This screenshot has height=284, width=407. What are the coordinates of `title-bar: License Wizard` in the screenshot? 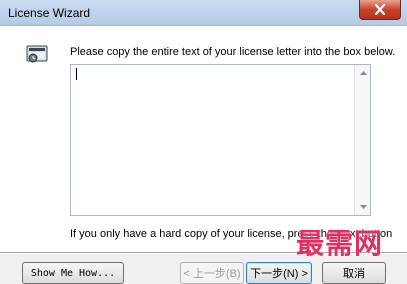 It's located at (203, 13).